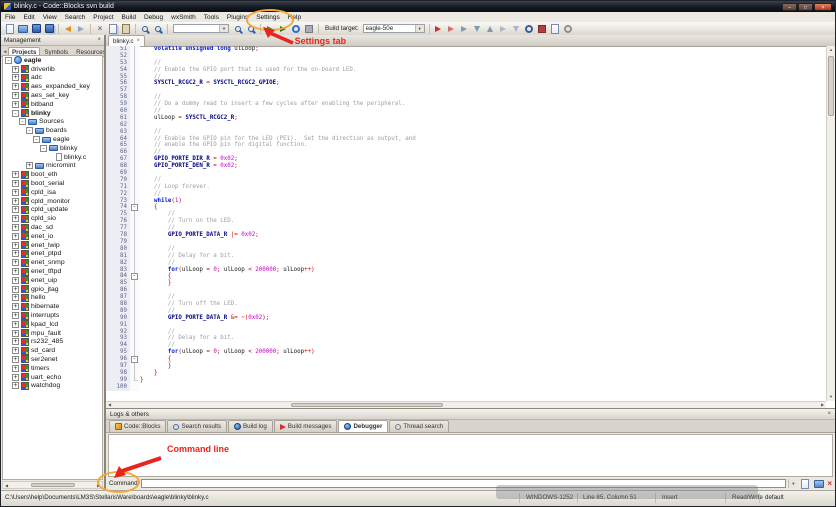 This screenshot has width=836, height=507. I want to click on undo-icon, so click(68, 29).